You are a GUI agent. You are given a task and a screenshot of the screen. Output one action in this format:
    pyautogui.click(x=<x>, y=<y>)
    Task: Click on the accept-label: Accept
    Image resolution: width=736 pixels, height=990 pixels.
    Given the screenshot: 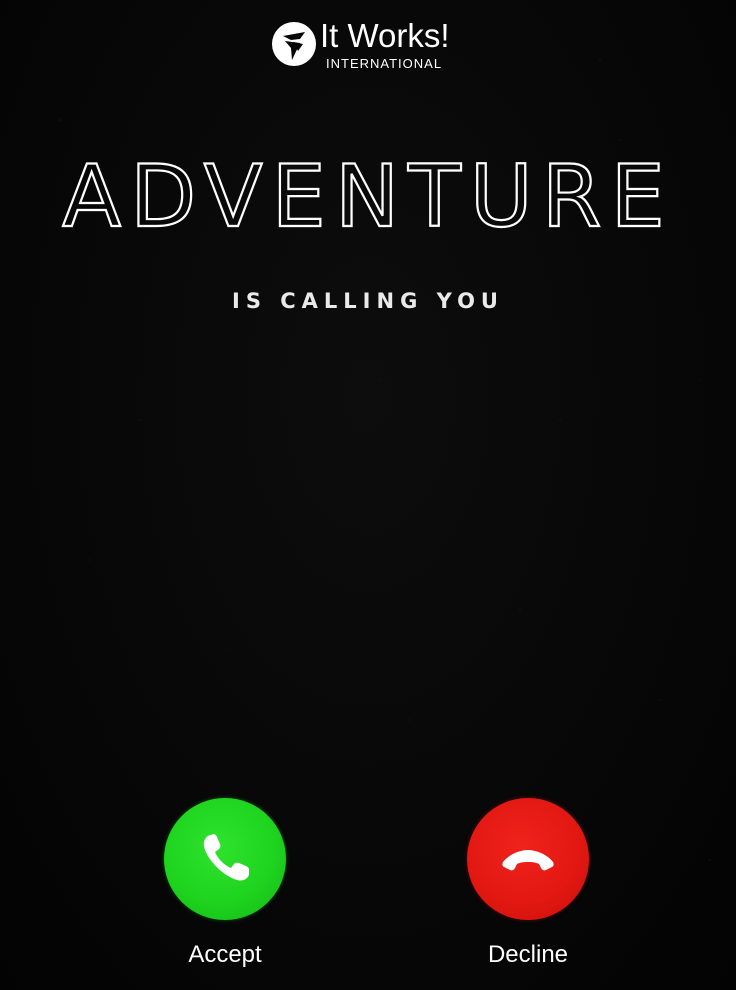 What is the action you would take?
    pyautogui.click(x=225, y=954)
    